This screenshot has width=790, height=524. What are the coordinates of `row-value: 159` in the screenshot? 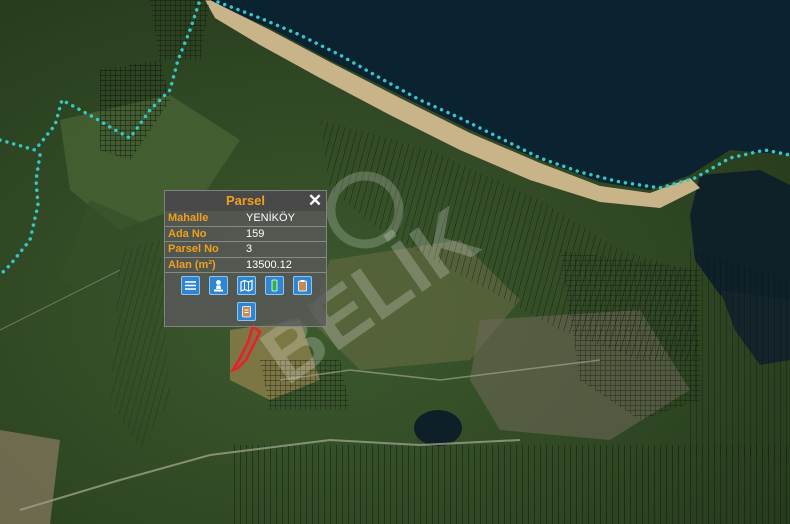 It's located at (255, 233).